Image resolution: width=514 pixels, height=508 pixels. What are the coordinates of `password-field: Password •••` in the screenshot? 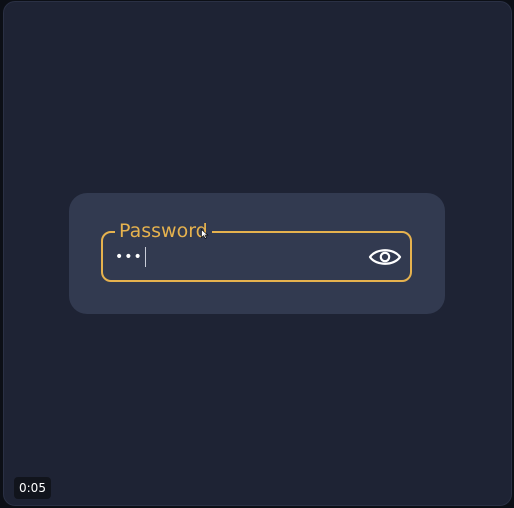 It's located at (256, 251).